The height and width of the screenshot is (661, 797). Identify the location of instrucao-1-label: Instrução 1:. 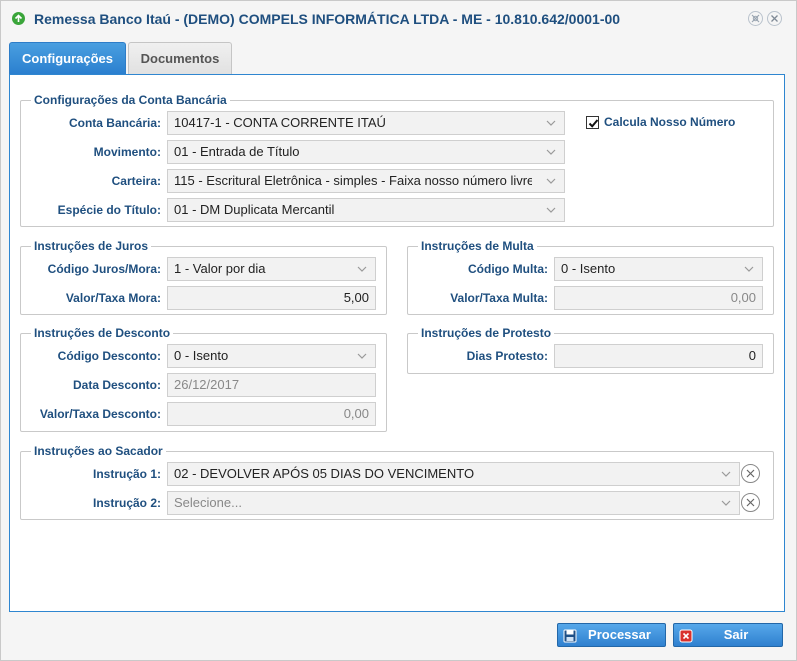
(126, 474).